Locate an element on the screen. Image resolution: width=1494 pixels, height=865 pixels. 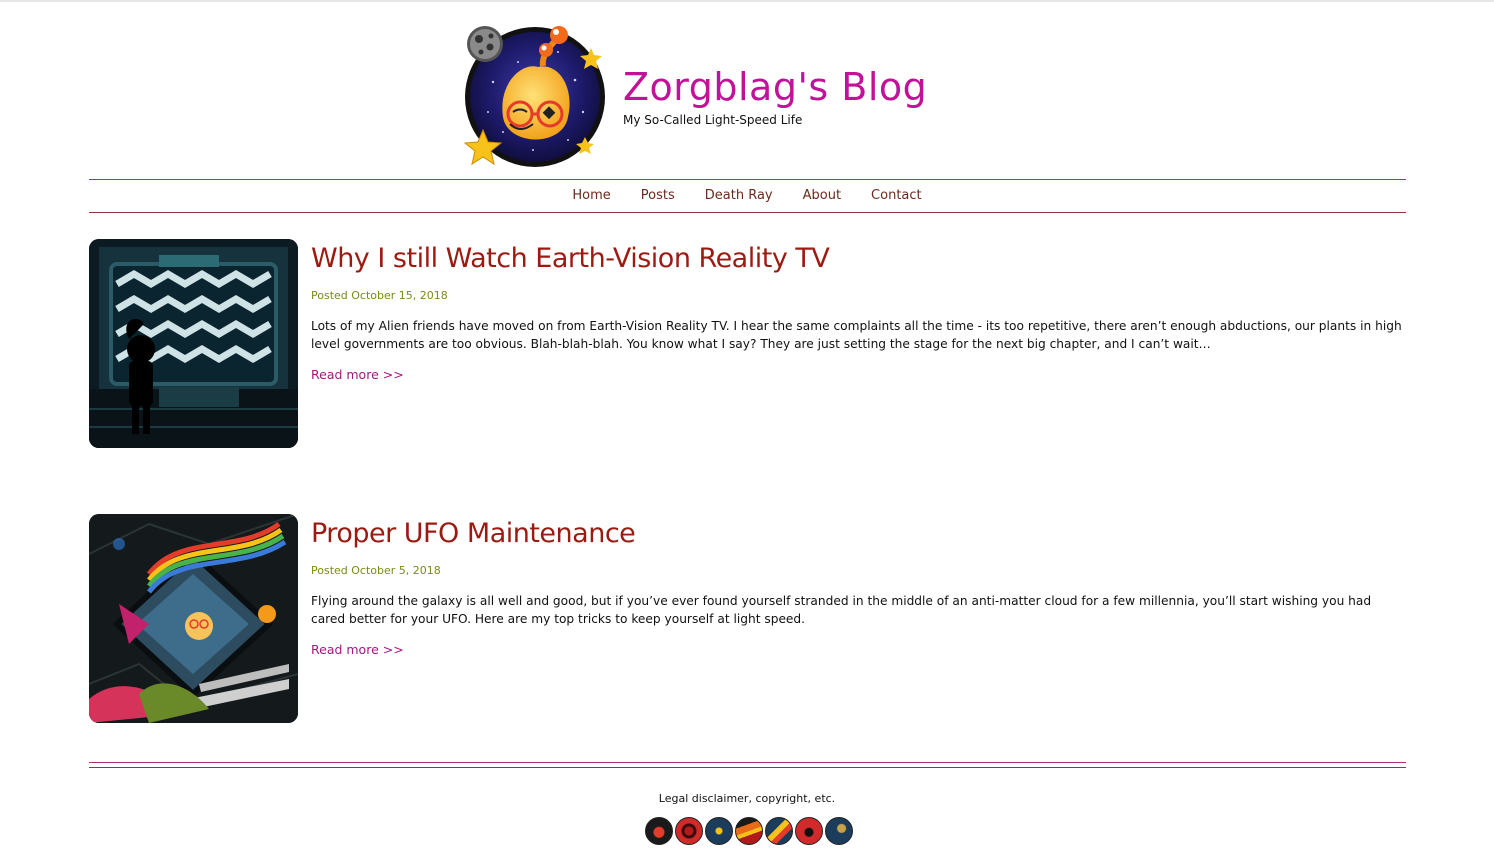
social-icons is located at coordinates (749, 831).